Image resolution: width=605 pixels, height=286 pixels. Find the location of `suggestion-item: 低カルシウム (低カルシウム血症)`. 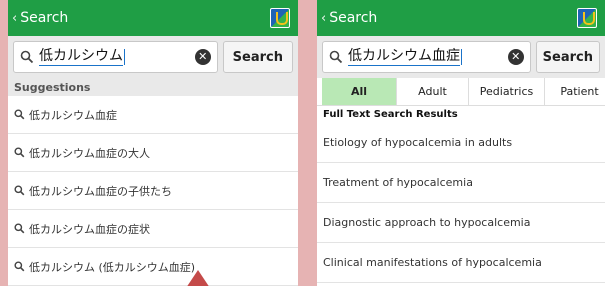

suggestion-item: 低カルシウム (低カルシウム血症) is located at coordinates (153, 267).